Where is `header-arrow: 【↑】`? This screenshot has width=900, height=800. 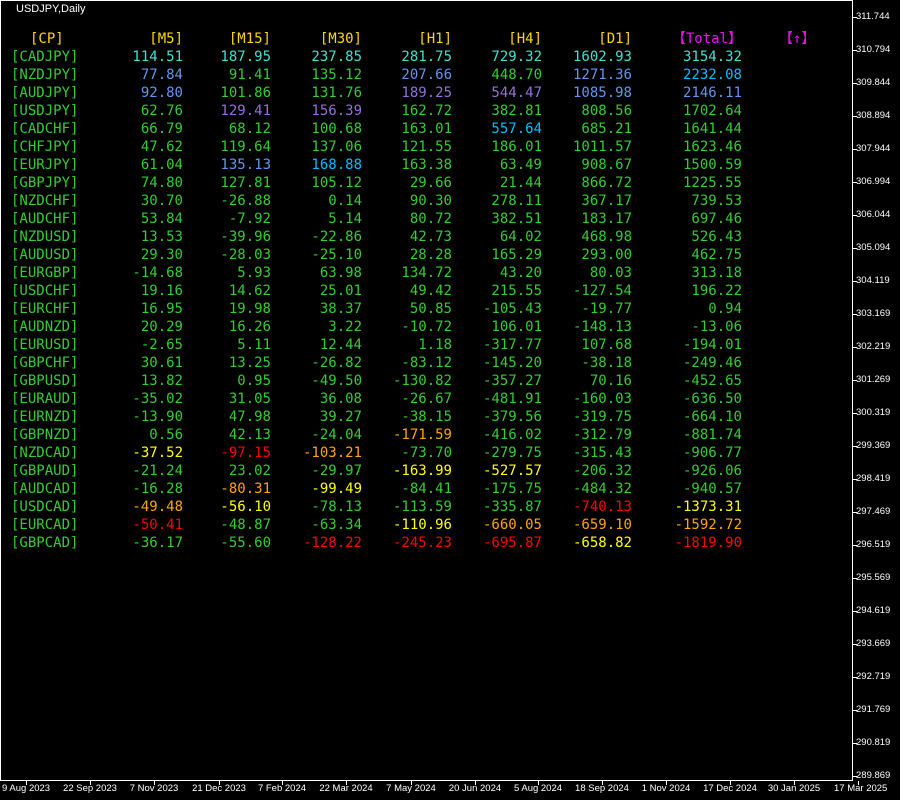
header-arrow: 【↑】 is located at coordinates (797, 39).